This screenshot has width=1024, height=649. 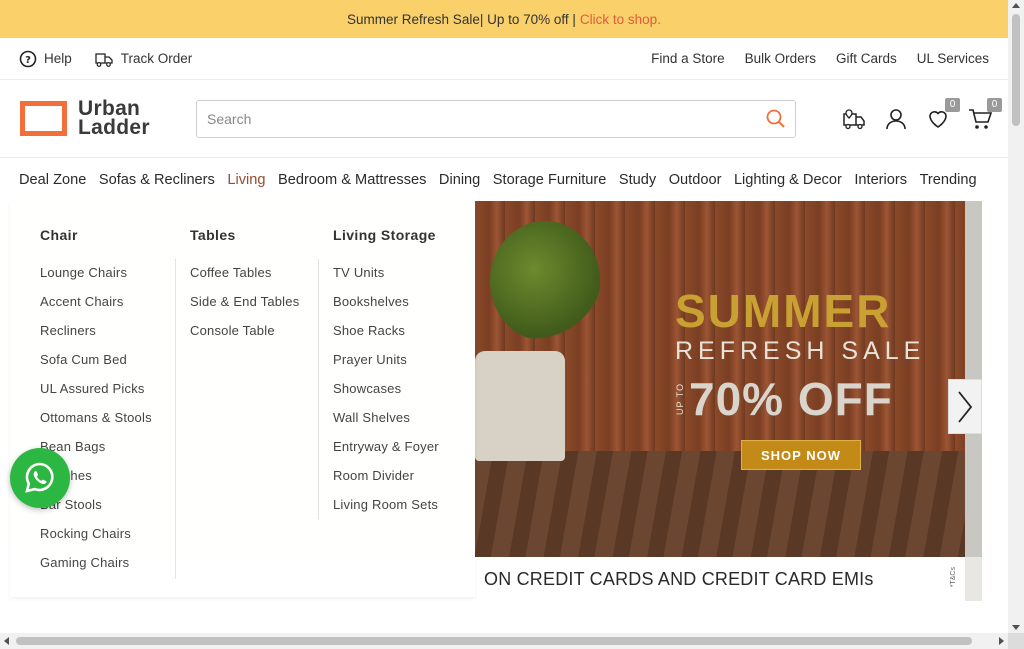 I want to click on terms-note: *T&Cs, so click(x=953, y=577).